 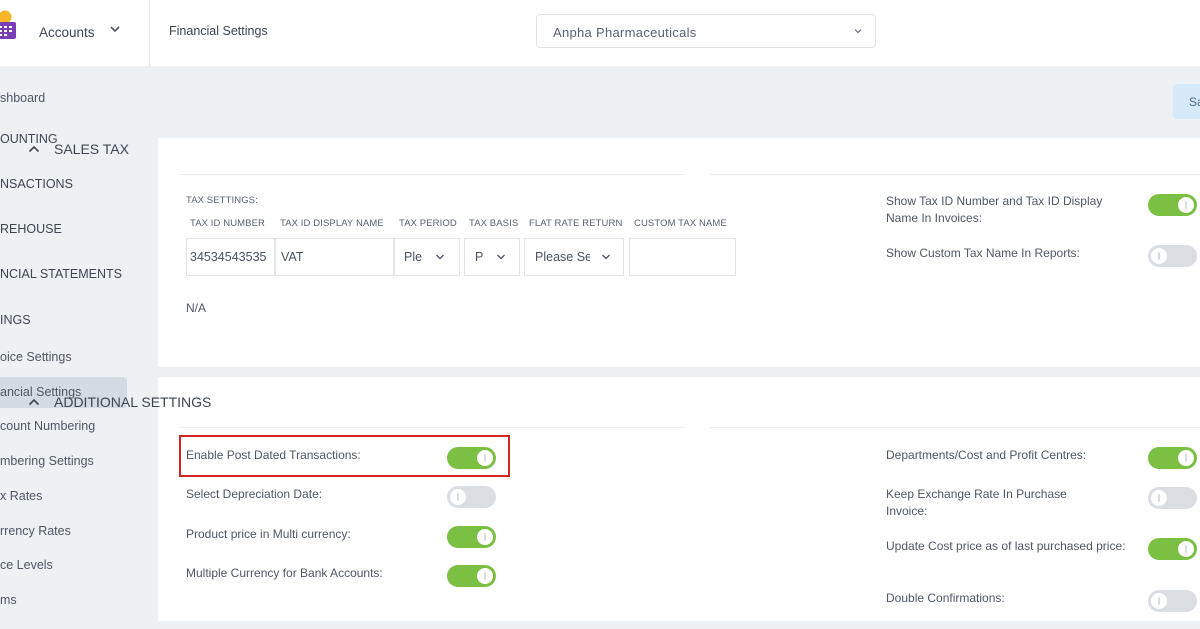 I want to click on company-select-value: Anpha Pharmaceuticals, so click(x=625, y=32).